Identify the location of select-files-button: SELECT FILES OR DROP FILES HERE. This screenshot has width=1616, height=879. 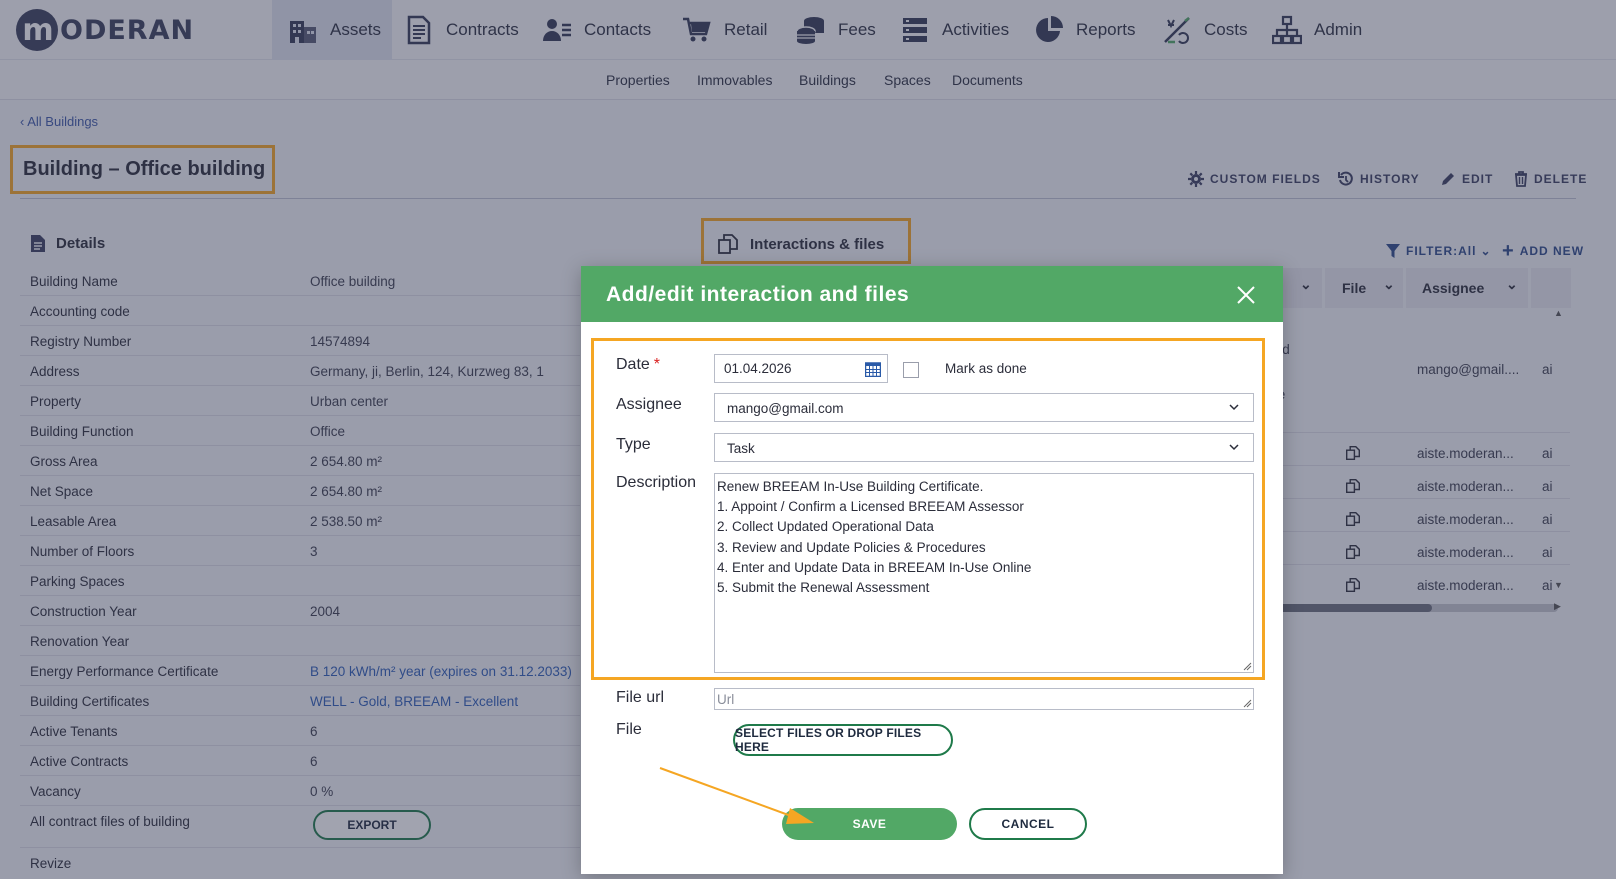
(843, 740).